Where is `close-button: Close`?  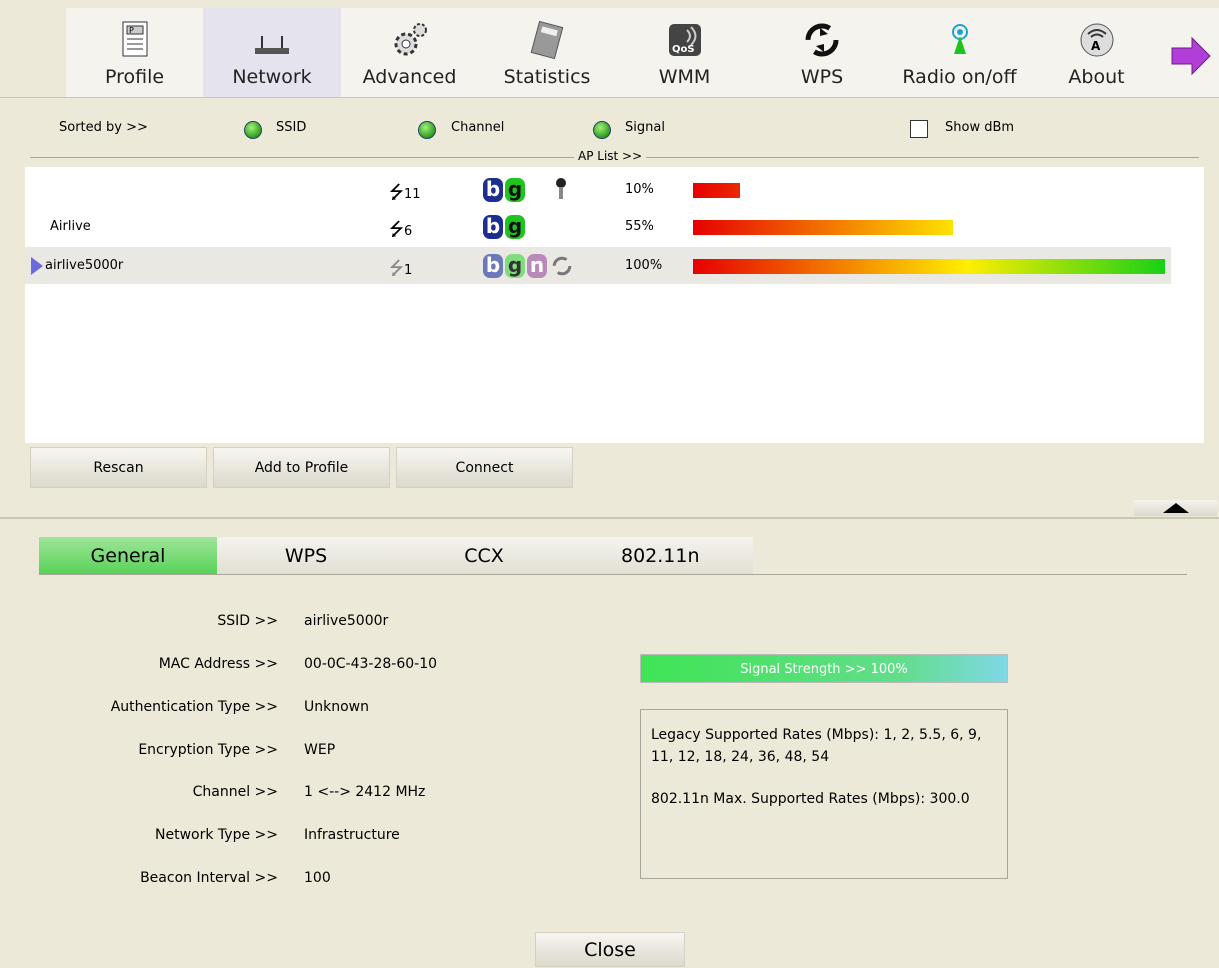 close-button: Close is located at coordinates (610, 949).